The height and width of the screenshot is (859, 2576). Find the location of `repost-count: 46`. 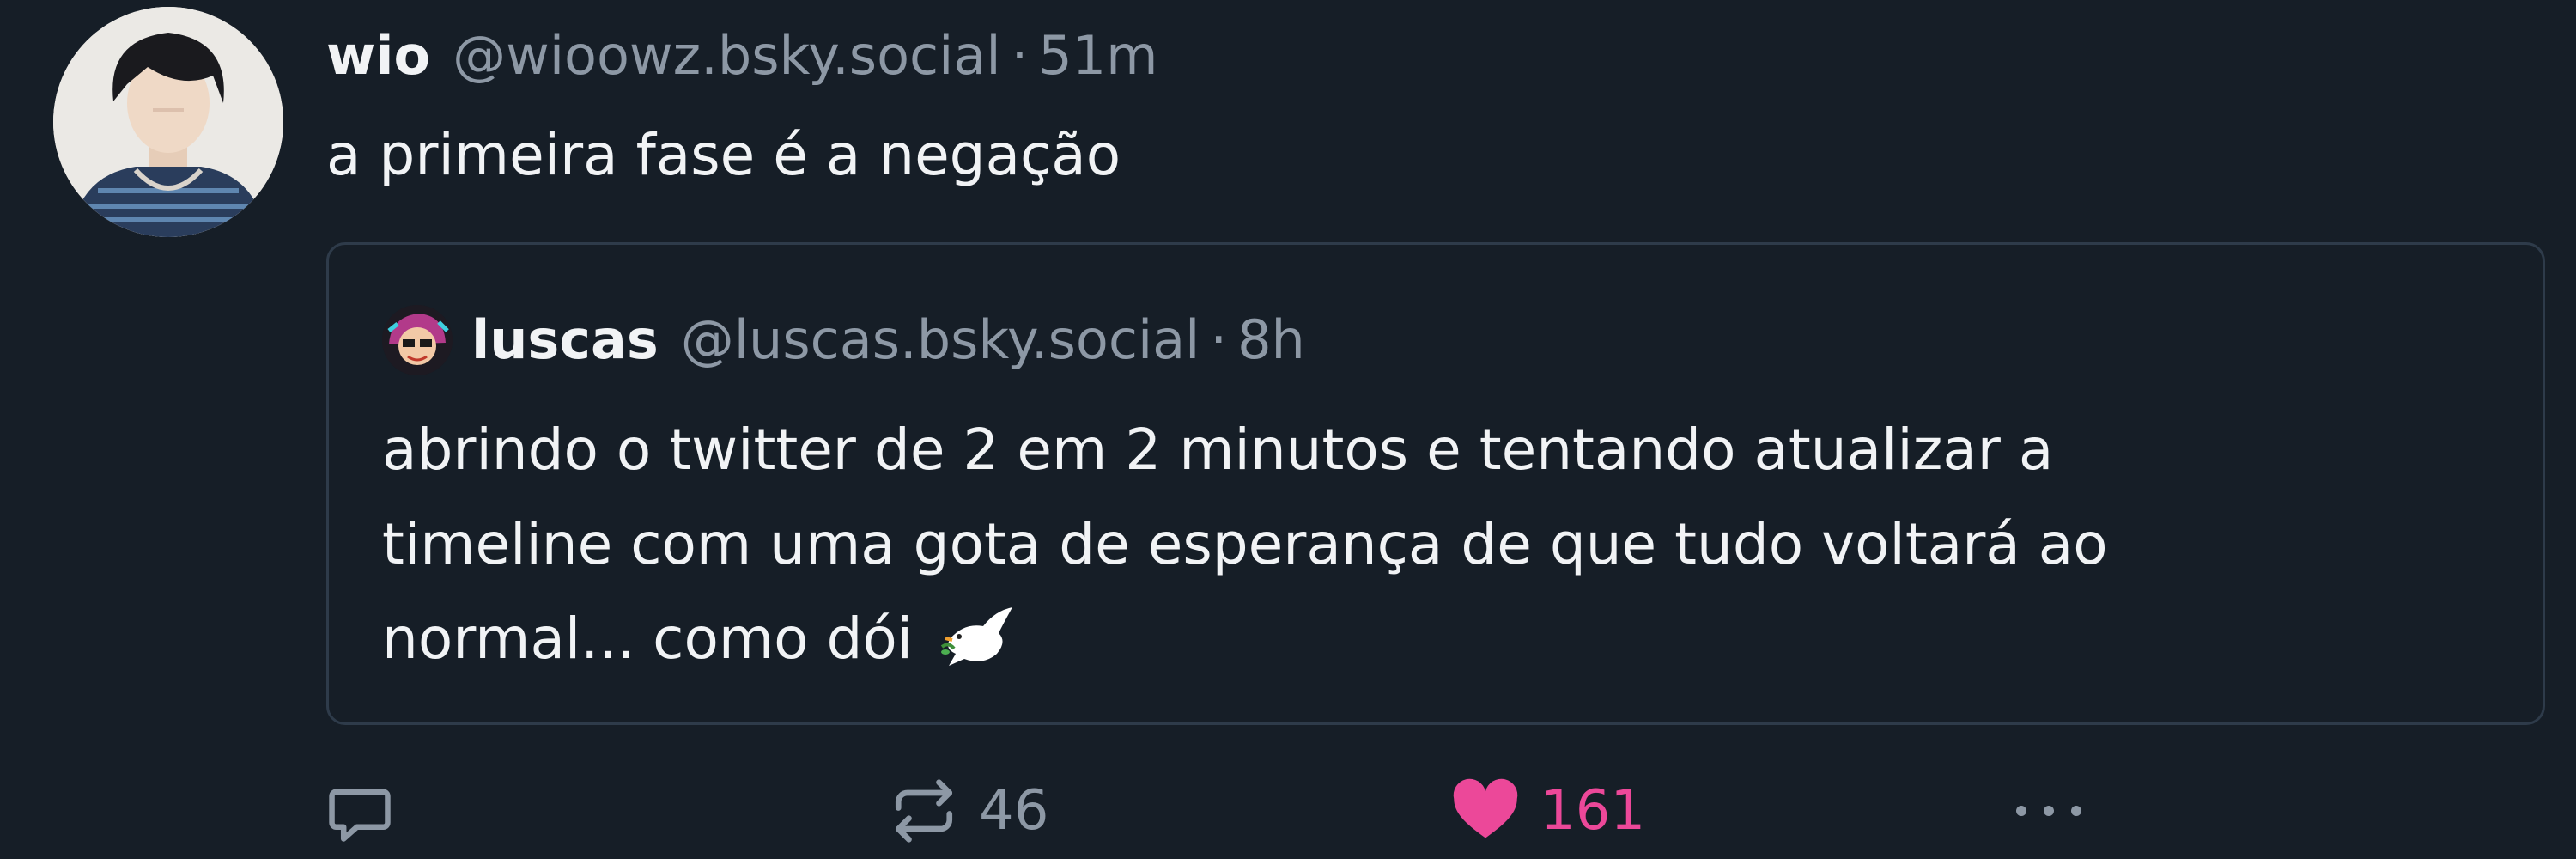

repost-count: 46 is located at coordinates (1014, 811).